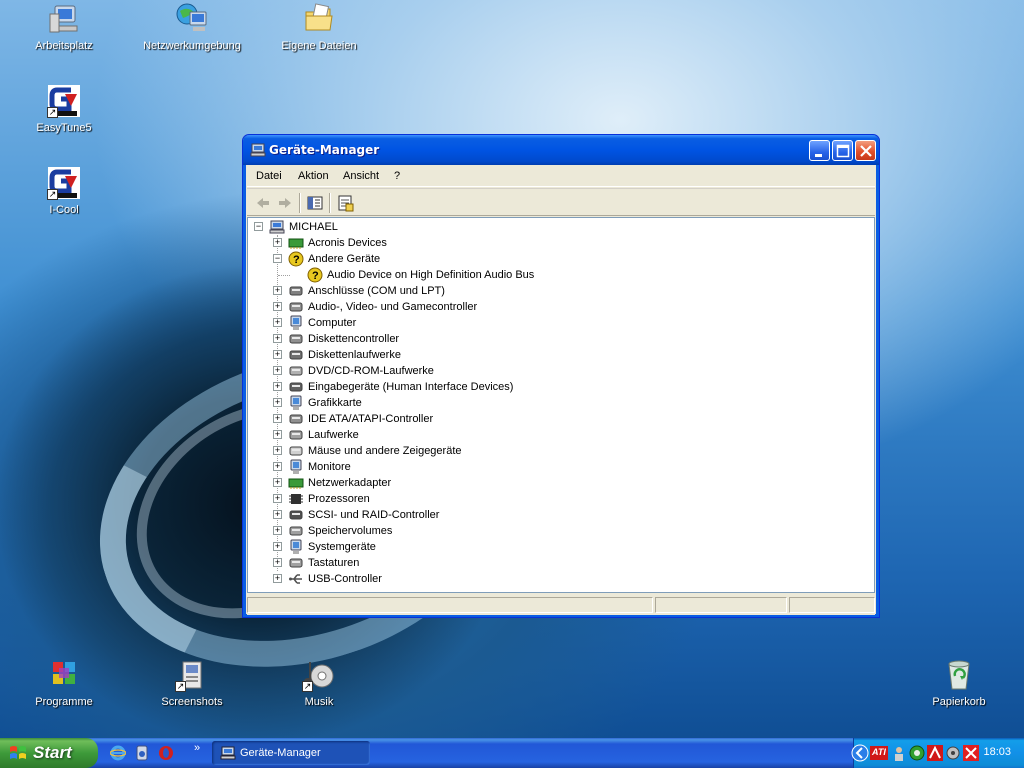 Image resolution: width=1024 pixels, height=768 pixels. What do you see at coordinates (296, 403) in the screenshot?
I see `display-adapter-icon` at bounding box center [296, 403].